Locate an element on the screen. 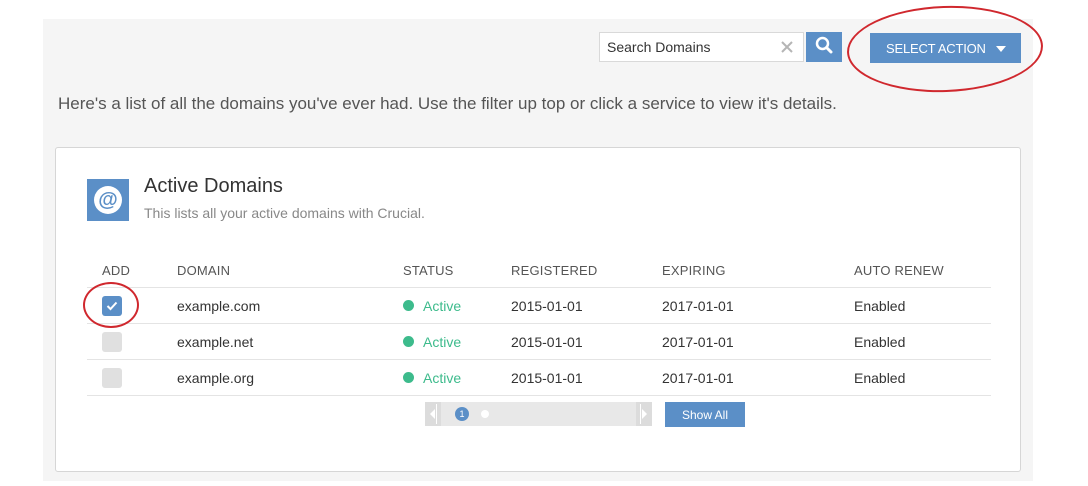 This screenshot has height=486, width=1088. clear-search-icon is located at coordinates (787, 47).